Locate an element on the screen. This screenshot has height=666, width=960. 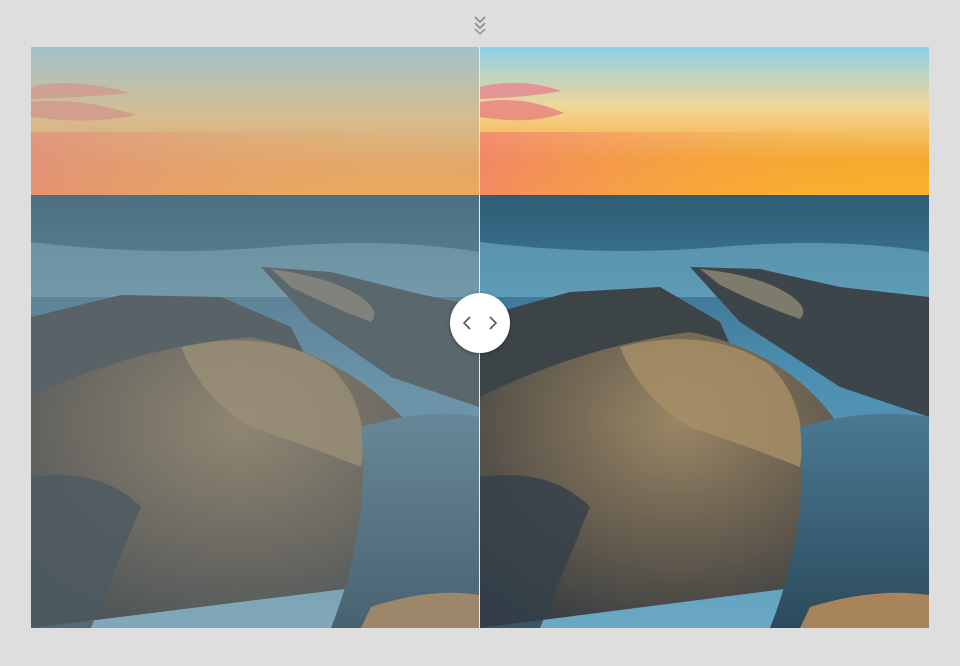
scroll-down-button is located at coordinates (480, 25).